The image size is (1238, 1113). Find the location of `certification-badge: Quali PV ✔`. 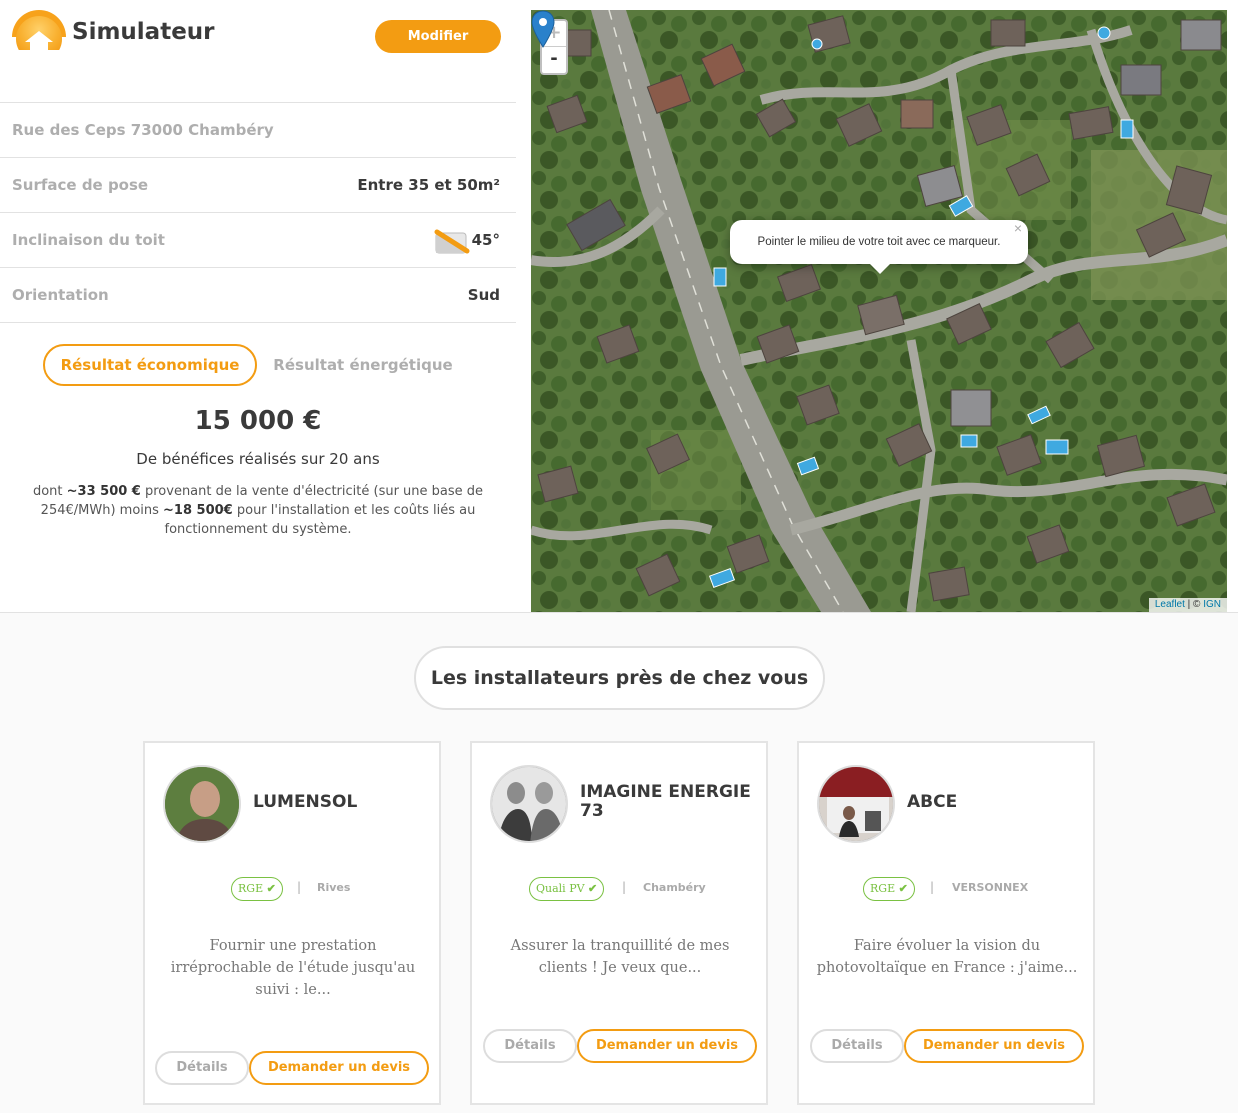

certification-badge: Quali PV ✔ is located at coordinates (567, 889).